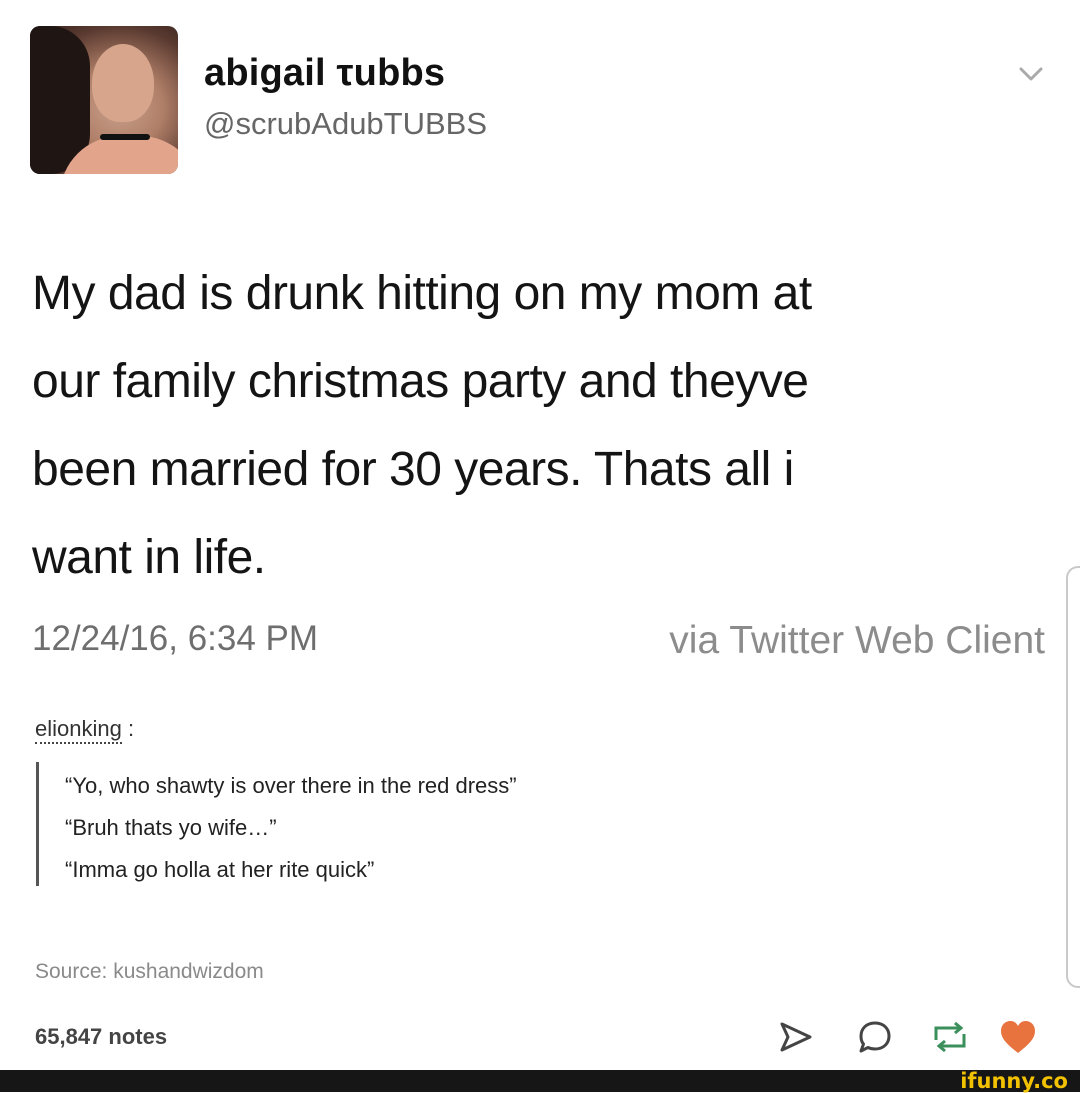 This screenshot has height=1093, width=1080. I want to click on tweet-text-line: want in life., so click(149, 557).